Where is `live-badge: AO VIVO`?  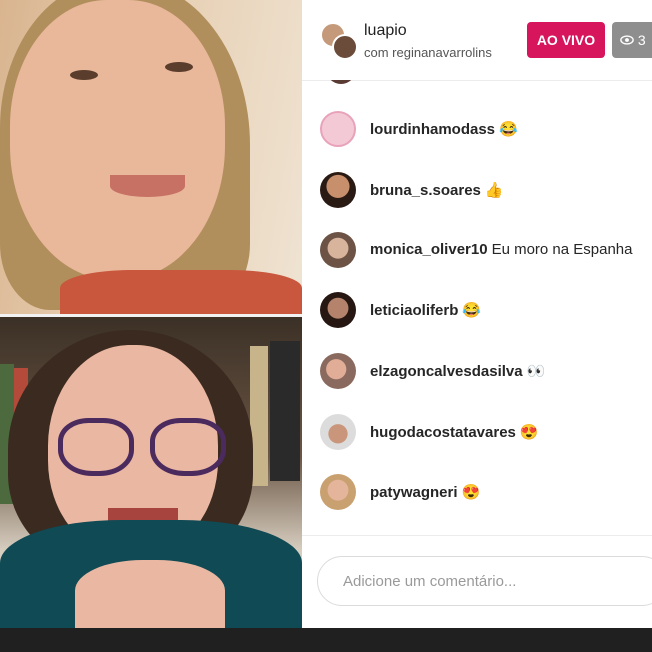 live-badge: AO VIVO is located at coordinates (566, 40).